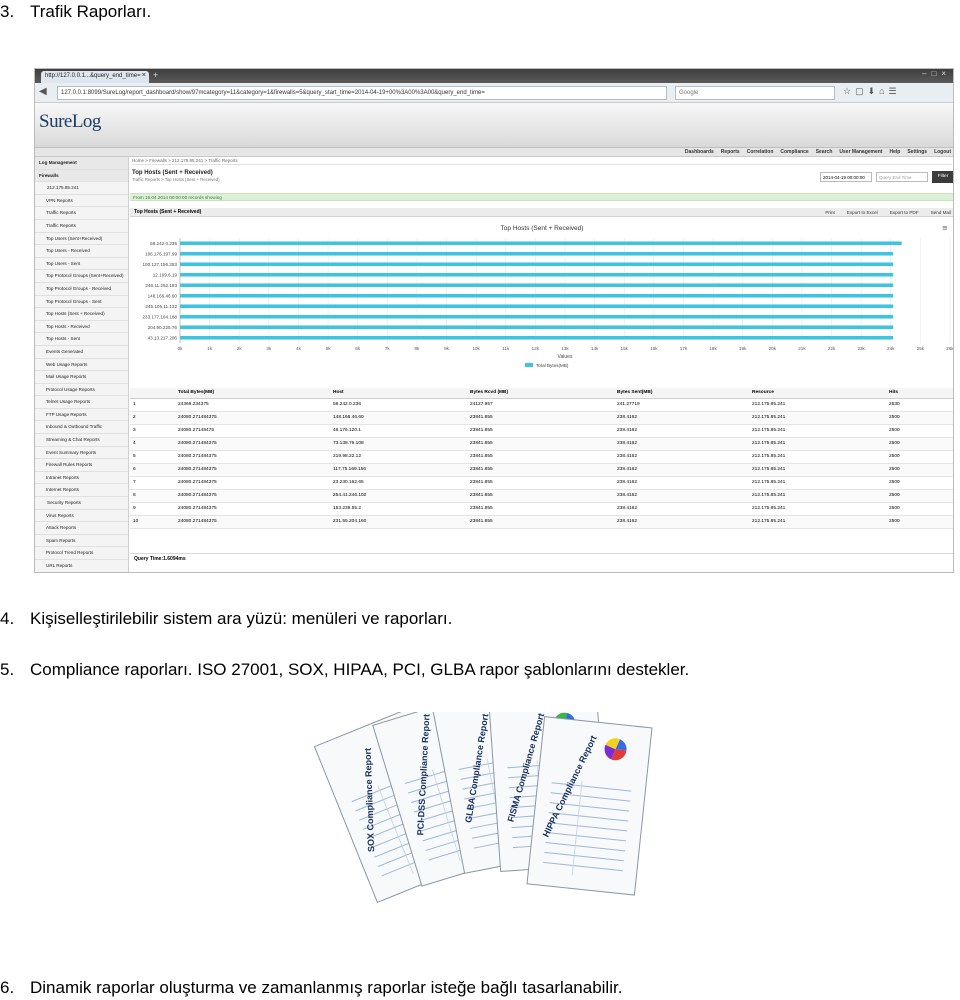  Describe the element at coordinates (81, 390) in the screenshot. I see `sidebar-item: Protocol Usage Reports` at that location.